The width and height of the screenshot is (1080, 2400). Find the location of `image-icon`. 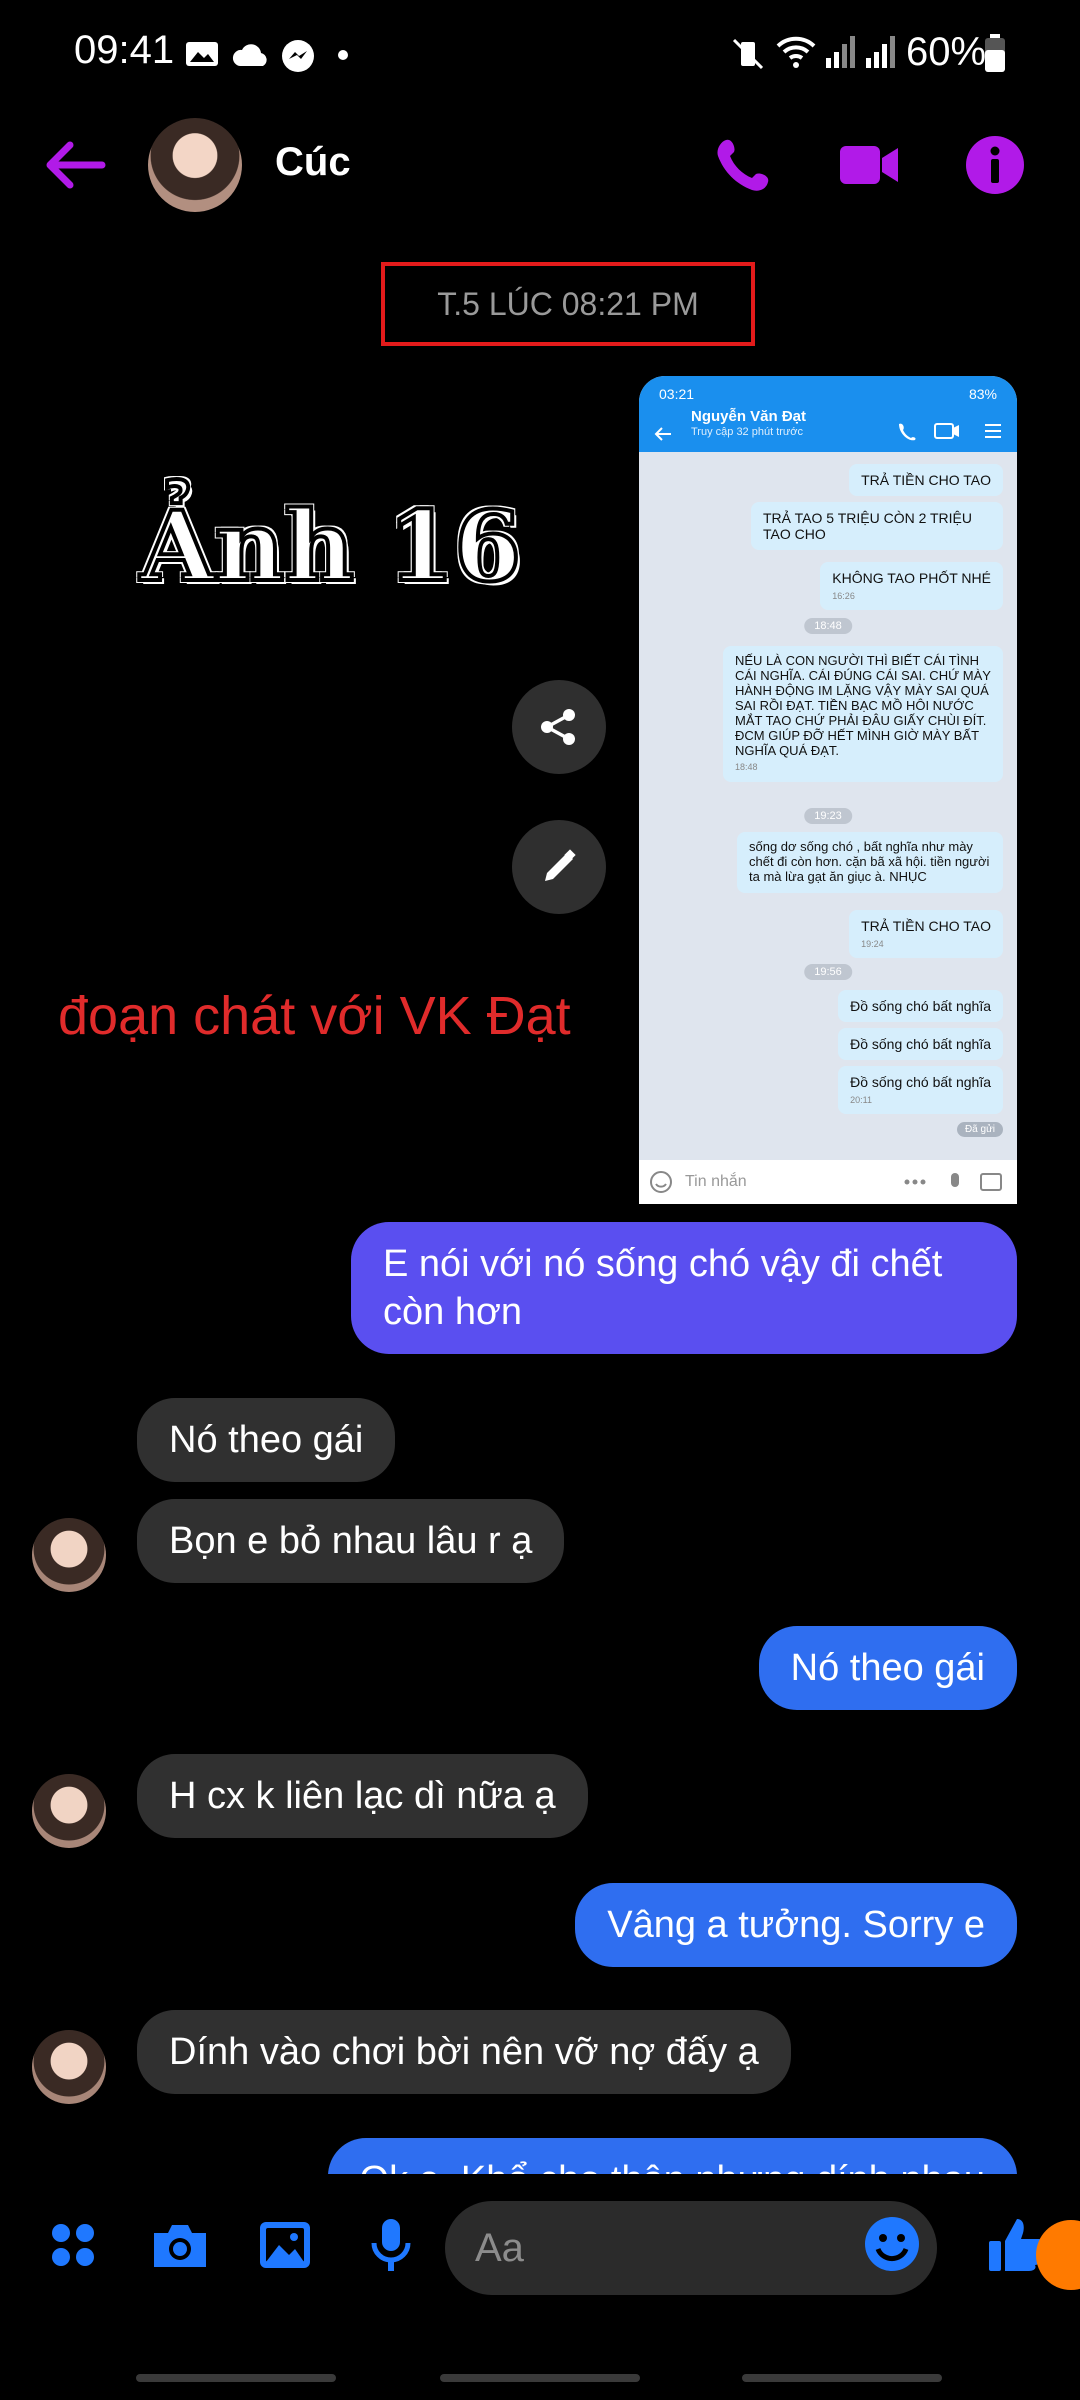

image-icon is located at coordinates (285, 2245).